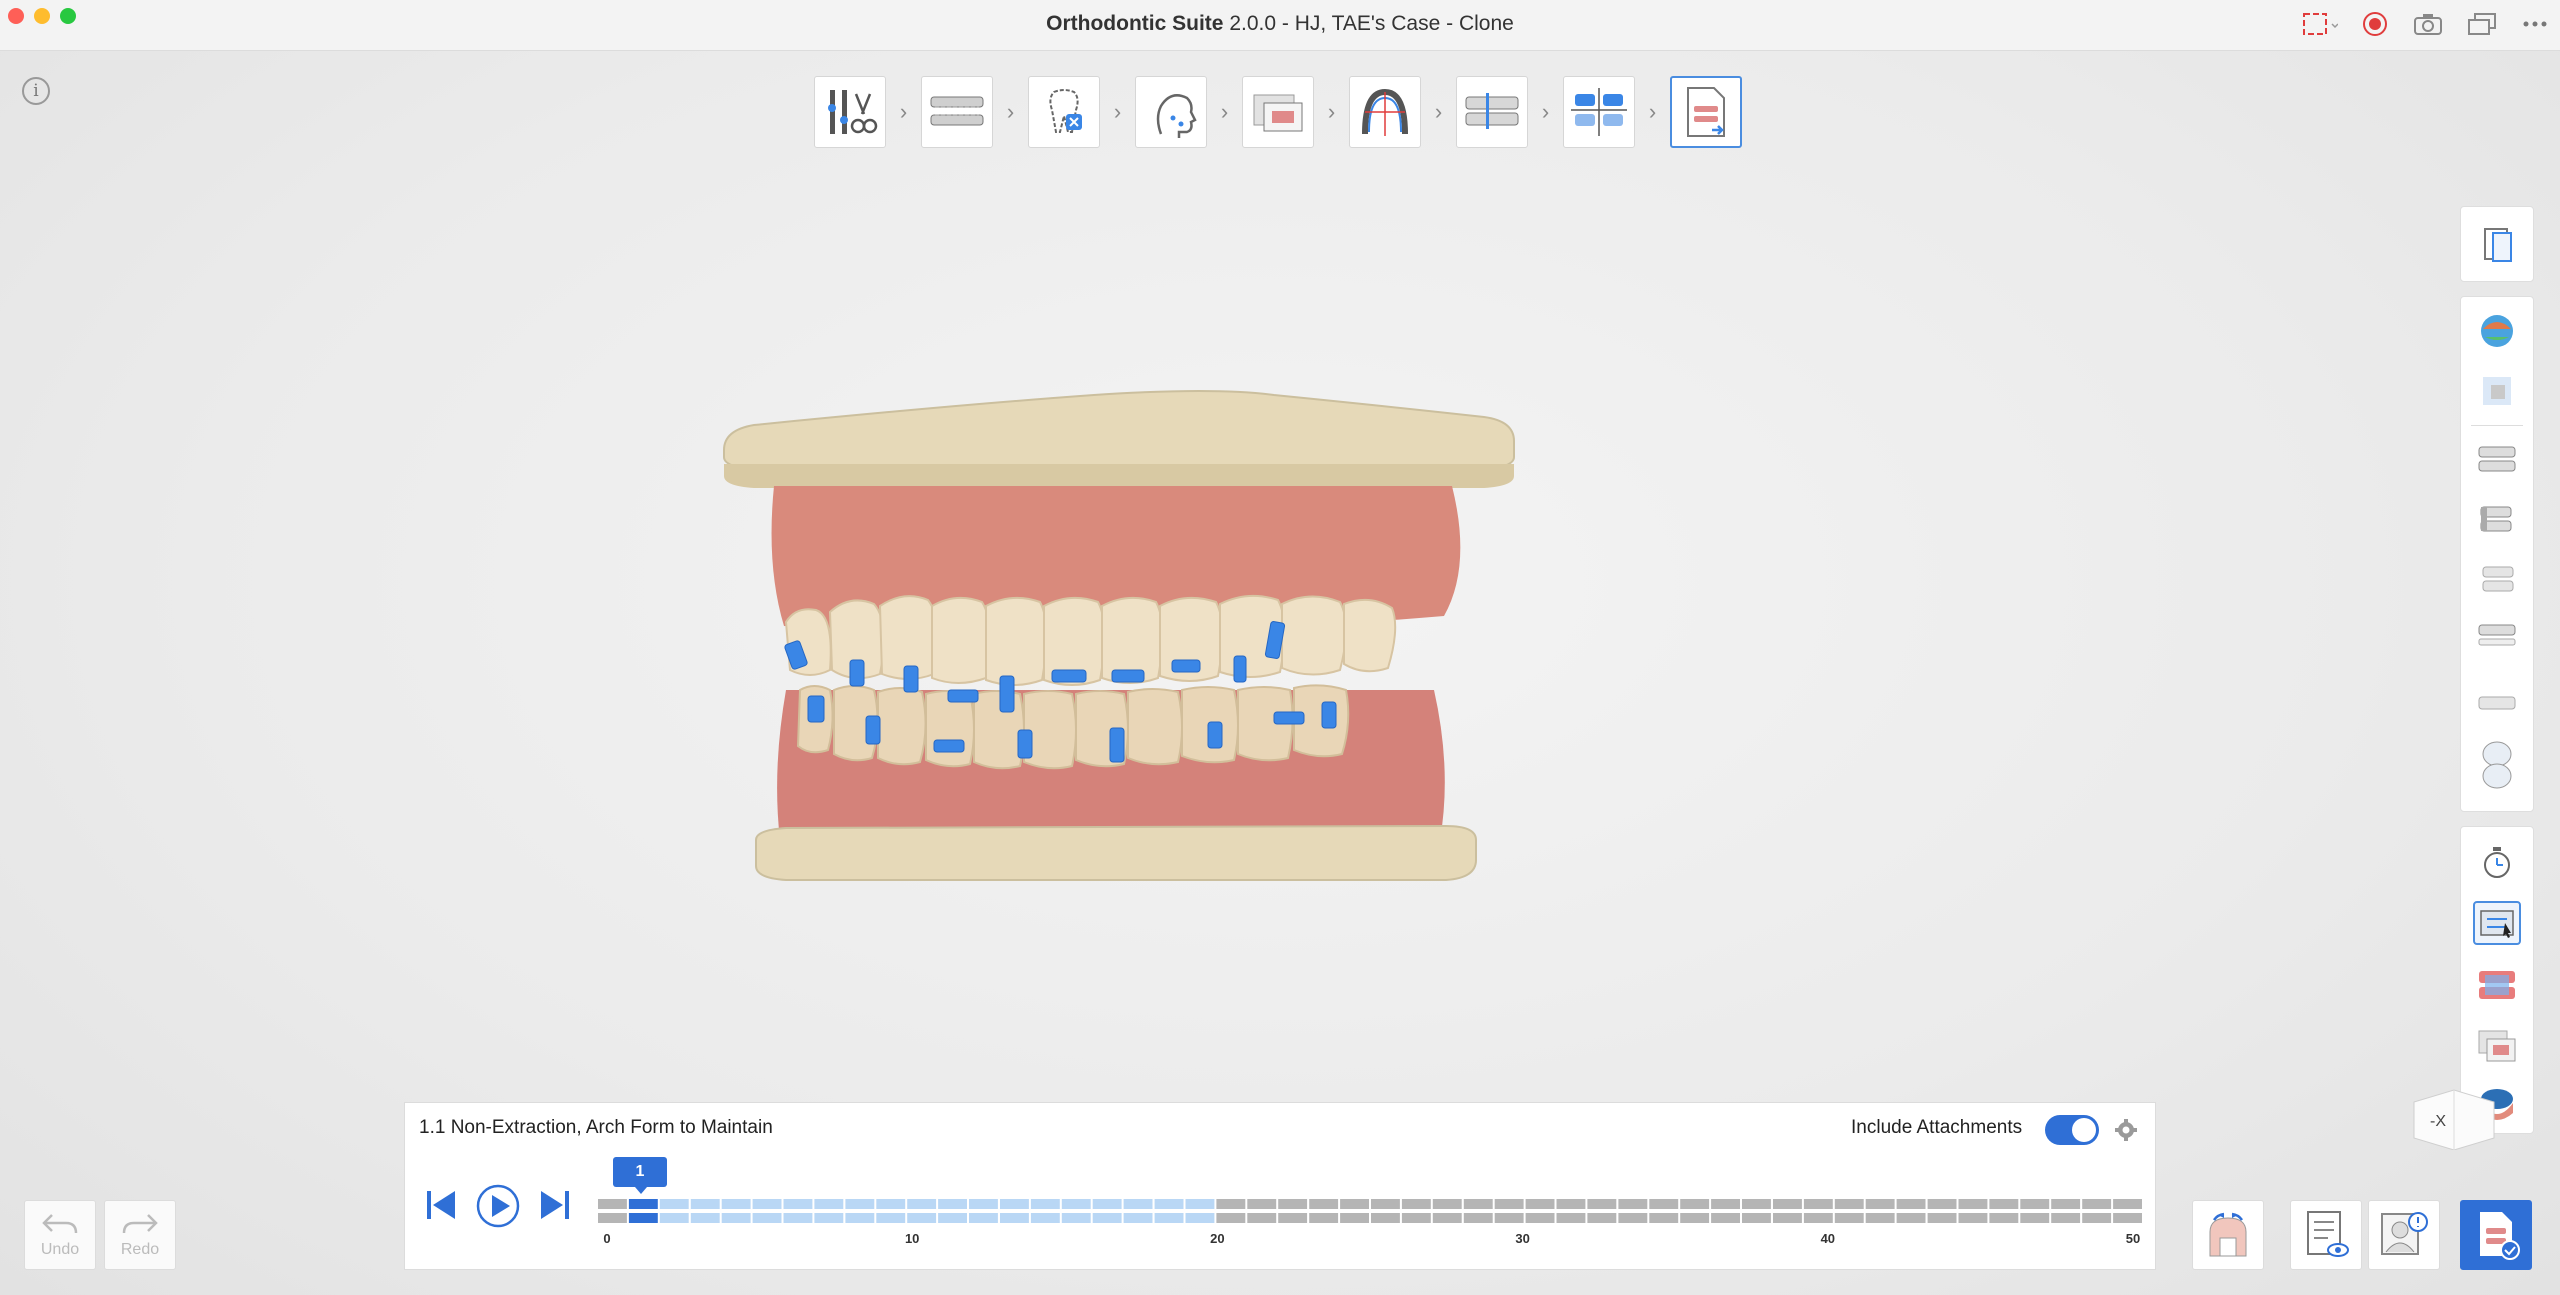  Describe the element at coordinates (2497, 985) in the screenshot. I see `bite-compare-icon` at that location.